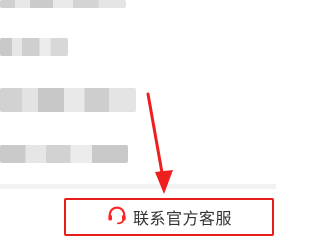  Describe the element at coordinates (164, 182) in the screenshot. I see `arrow-head` at that location.